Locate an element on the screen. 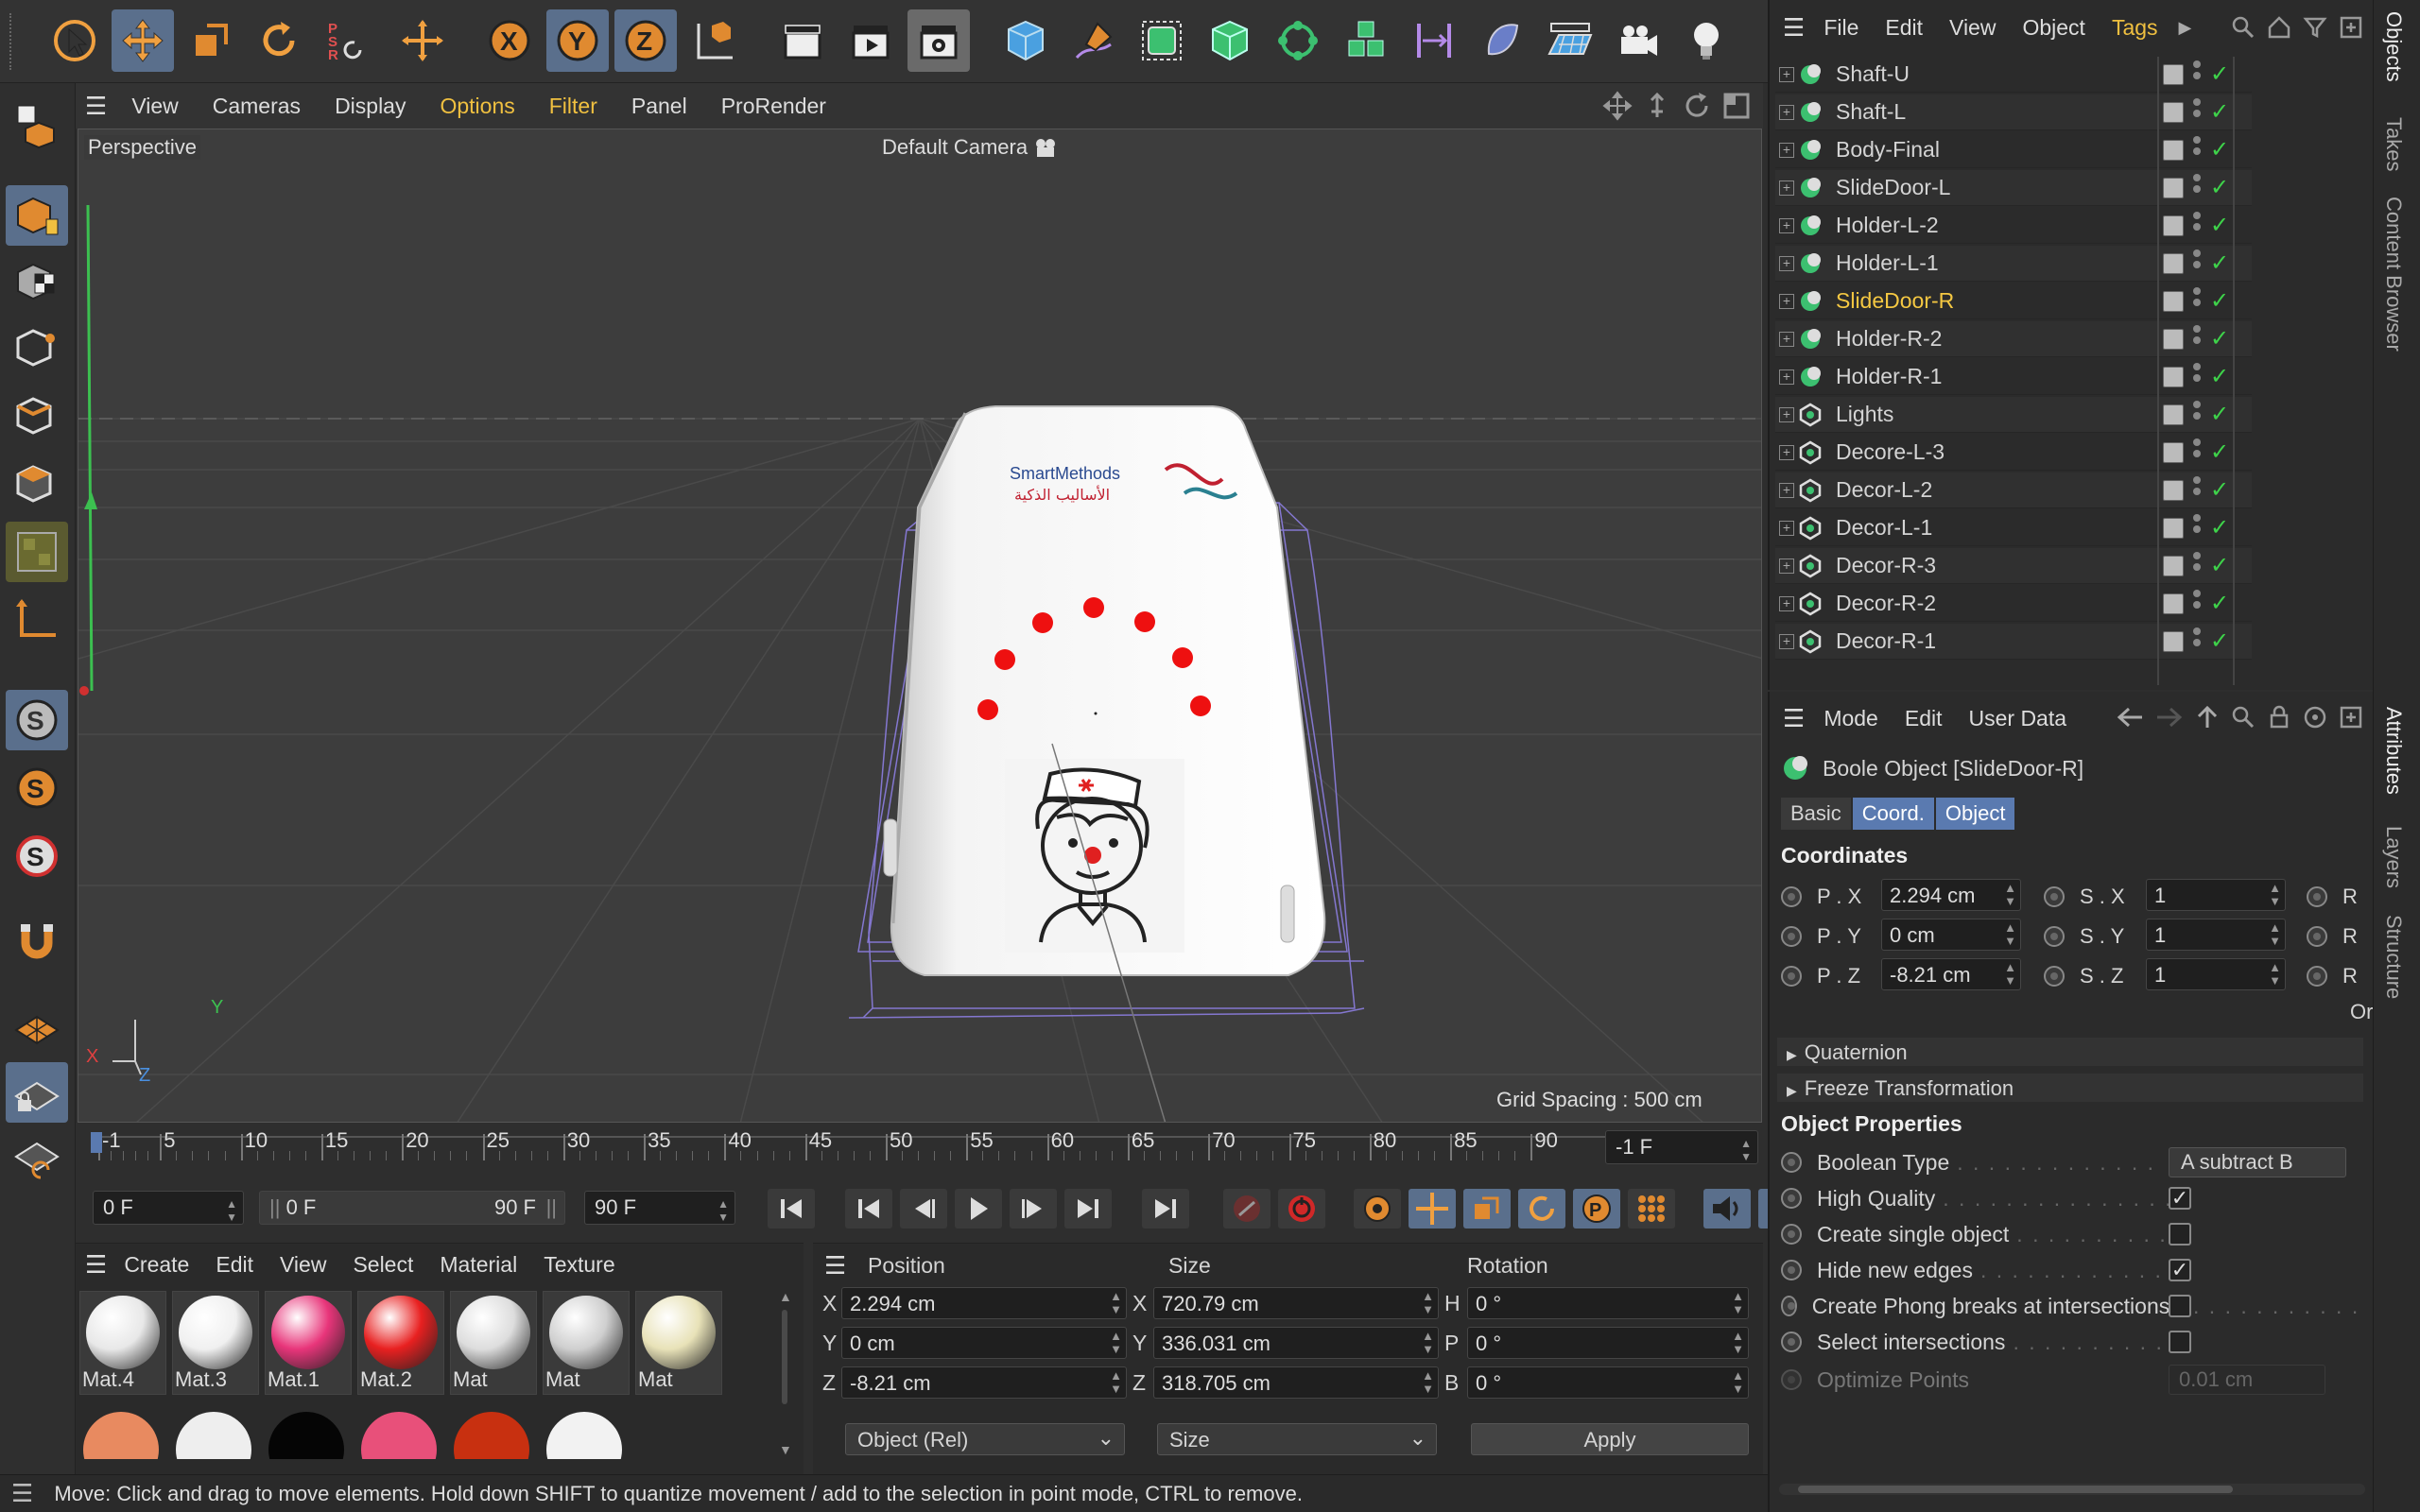 The height and width of the screenshot is (1512, 2420). toggle-view-icon is located at coordinates (1736, 106).